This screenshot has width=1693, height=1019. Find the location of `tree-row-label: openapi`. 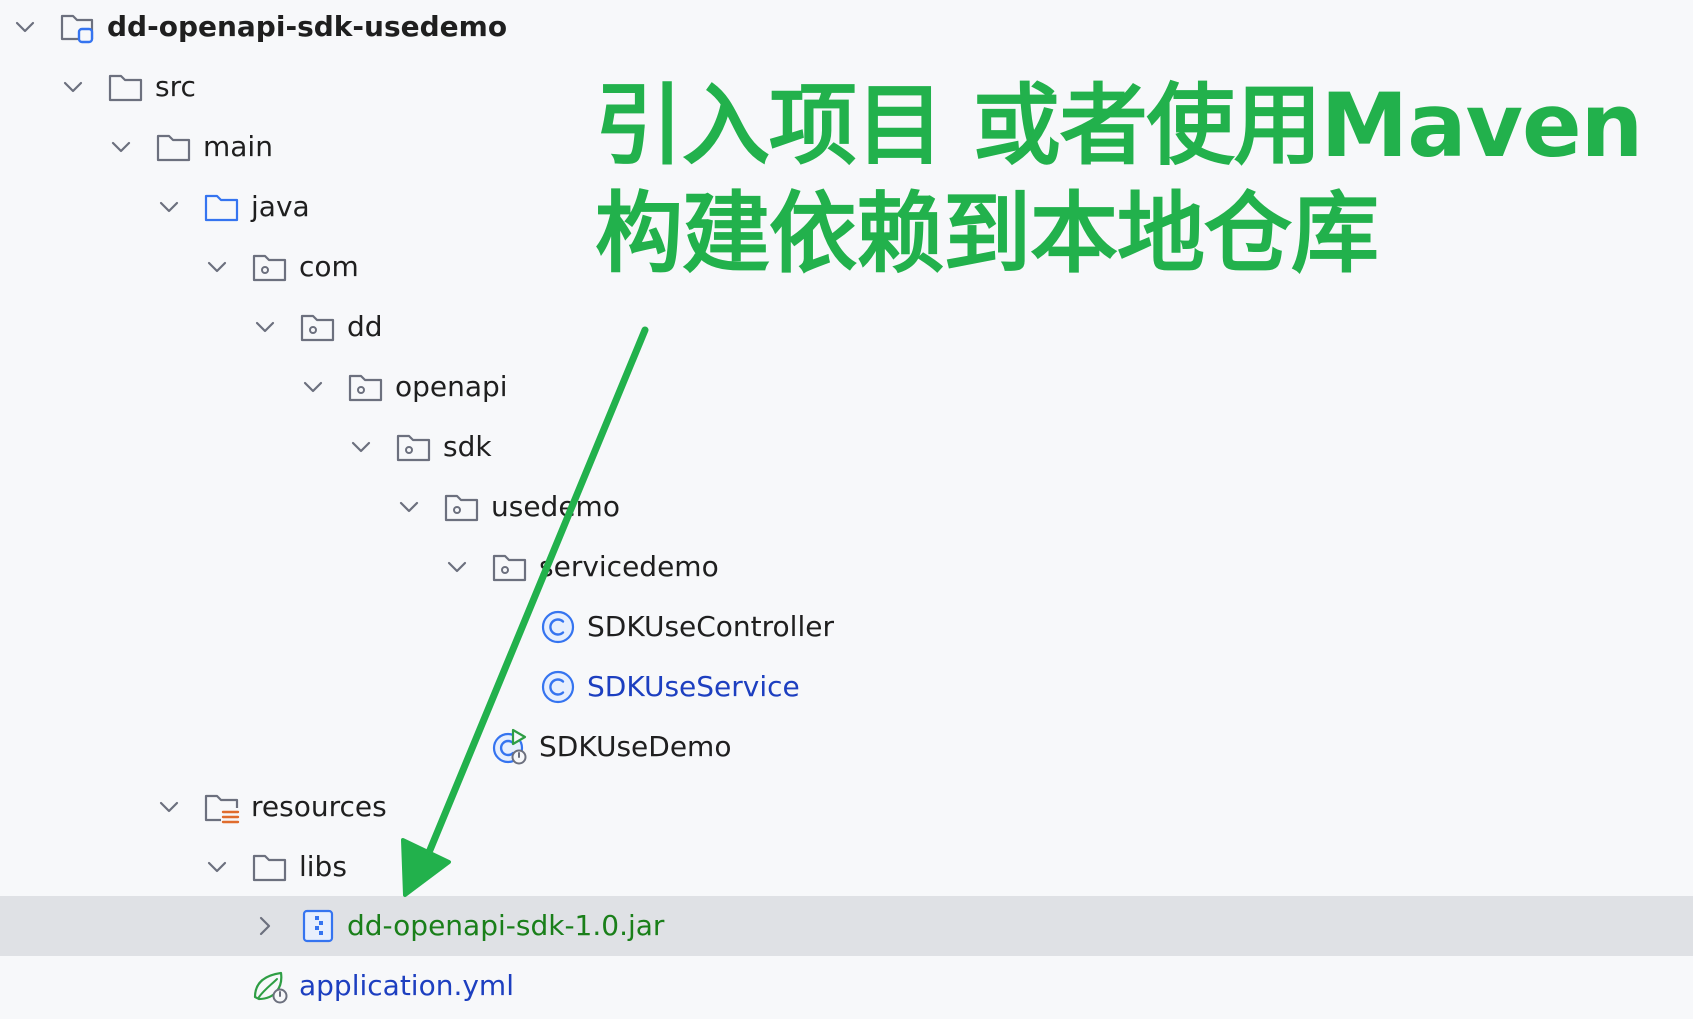

tree-row-label: openapi is located at coordinates (451, 386).